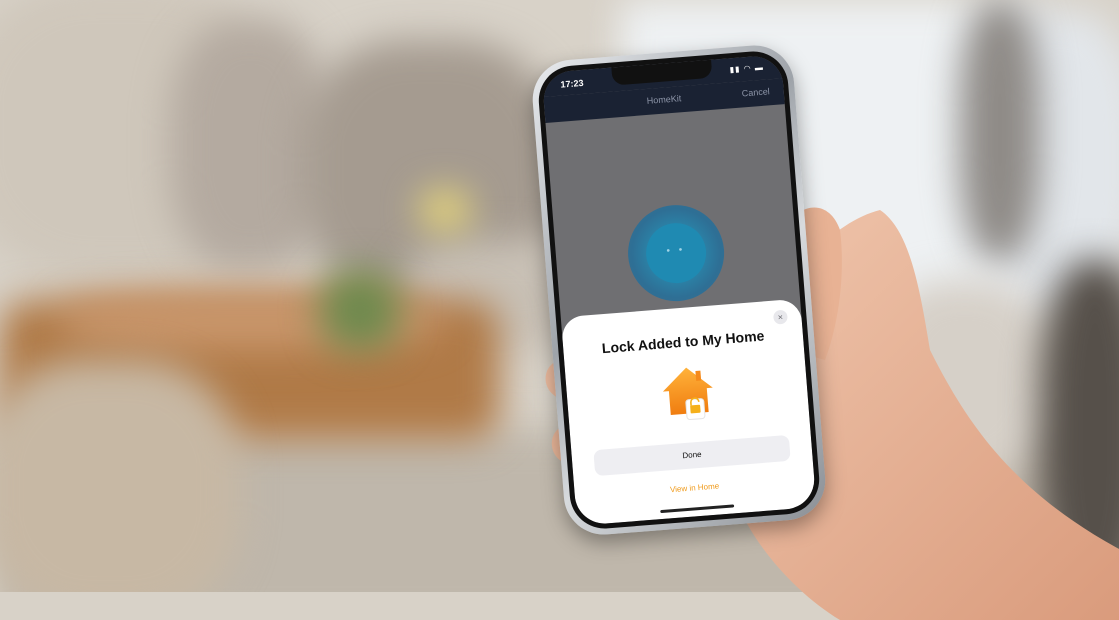 The height and width of the screenshot is (620, 1119). What do you see at coordinates (692, 455) in the screenshot?
I see `done-button: Done` at bounding box center [692, 455].